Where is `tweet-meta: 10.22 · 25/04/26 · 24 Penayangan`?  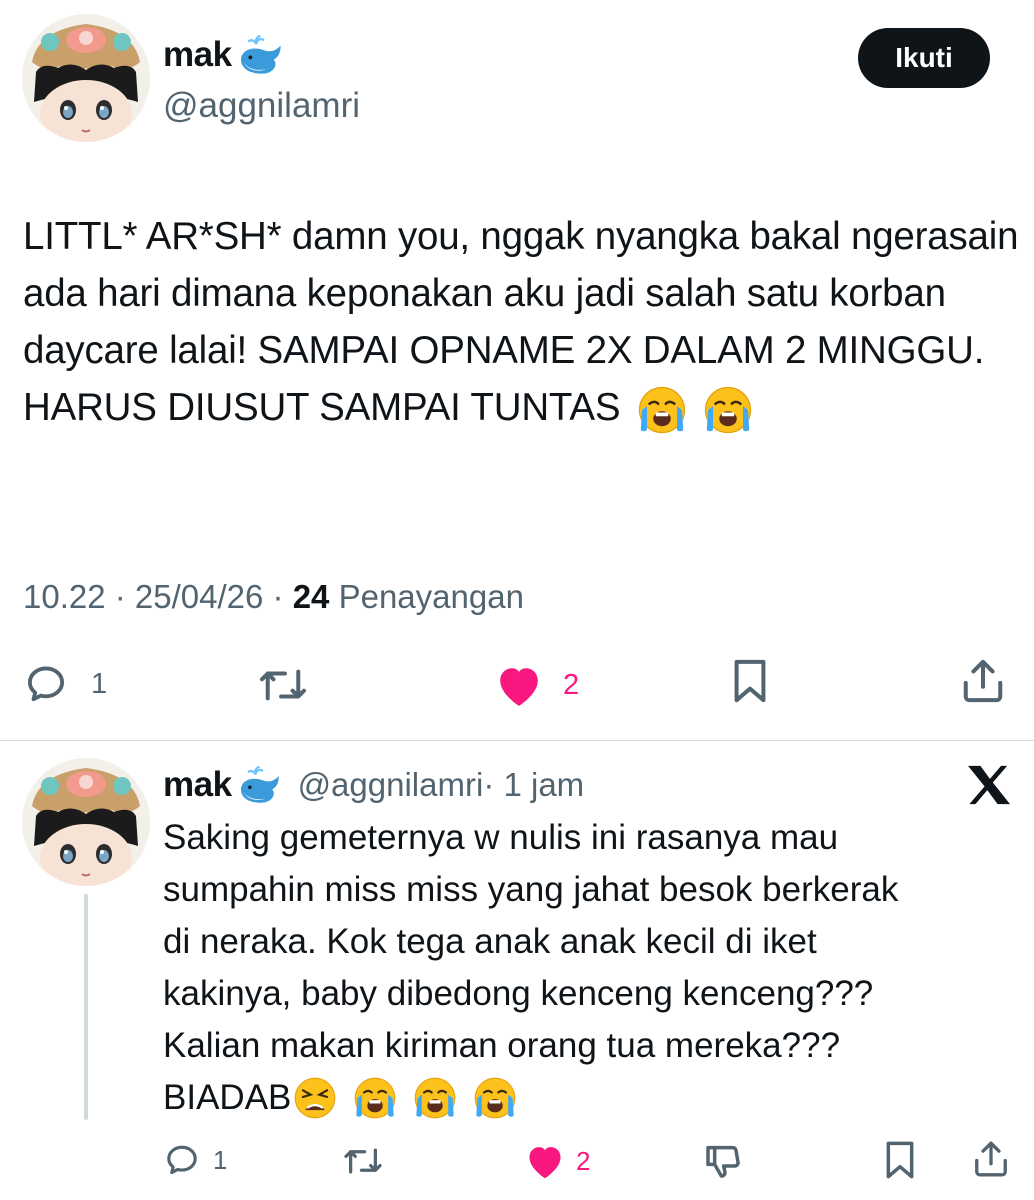
tweet-meta: 10.22 · 25/04/26 · 24 Penayangan is located at coordinates (273, 597).